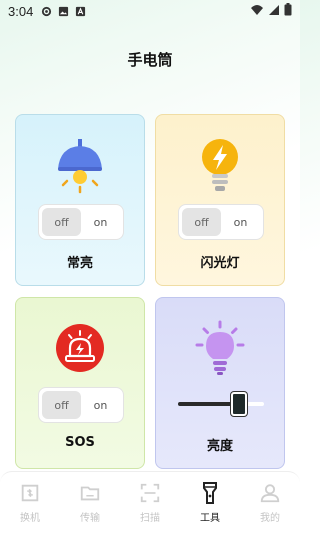 The height and width of the screenshot is (533, 320). I want to click on flash-bulb-icon, so click(220, 167).